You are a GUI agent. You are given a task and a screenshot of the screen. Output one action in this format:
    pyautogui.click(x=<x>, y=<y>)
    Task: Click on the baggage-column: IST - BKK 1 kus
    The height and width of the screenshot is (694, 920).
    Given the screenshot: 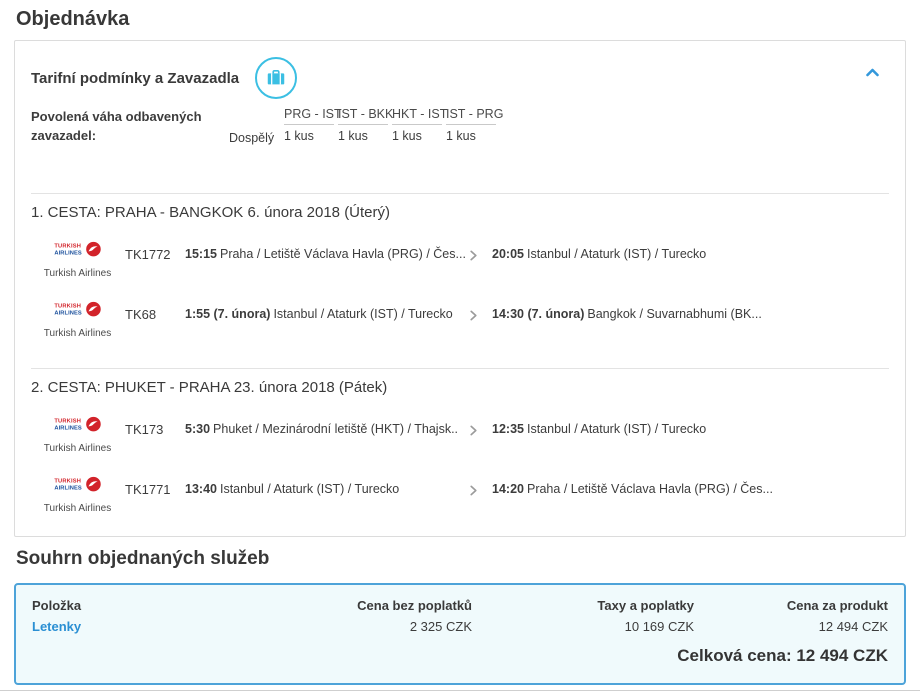 What is the action you would take?
    pyautogui.click(x=365, y=126)
    